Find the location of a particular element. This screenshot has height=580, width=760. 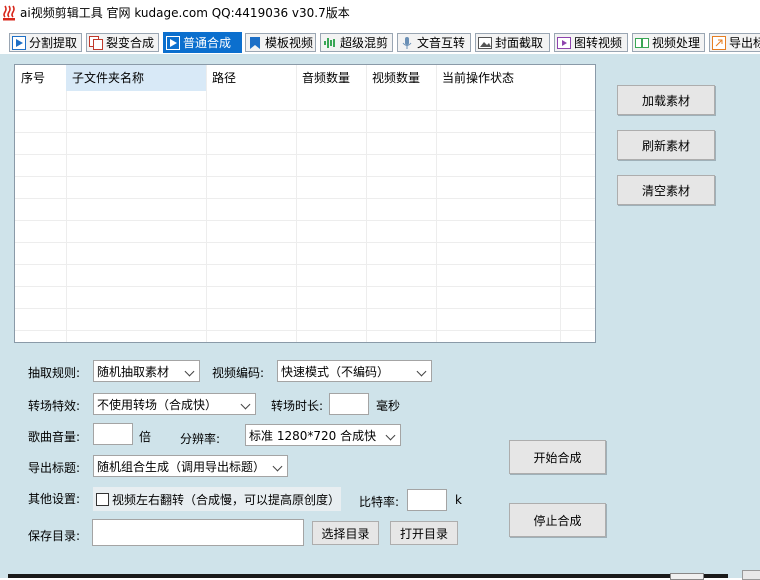

resolution-label: 分辨率: is located at coordinates (200, 439).